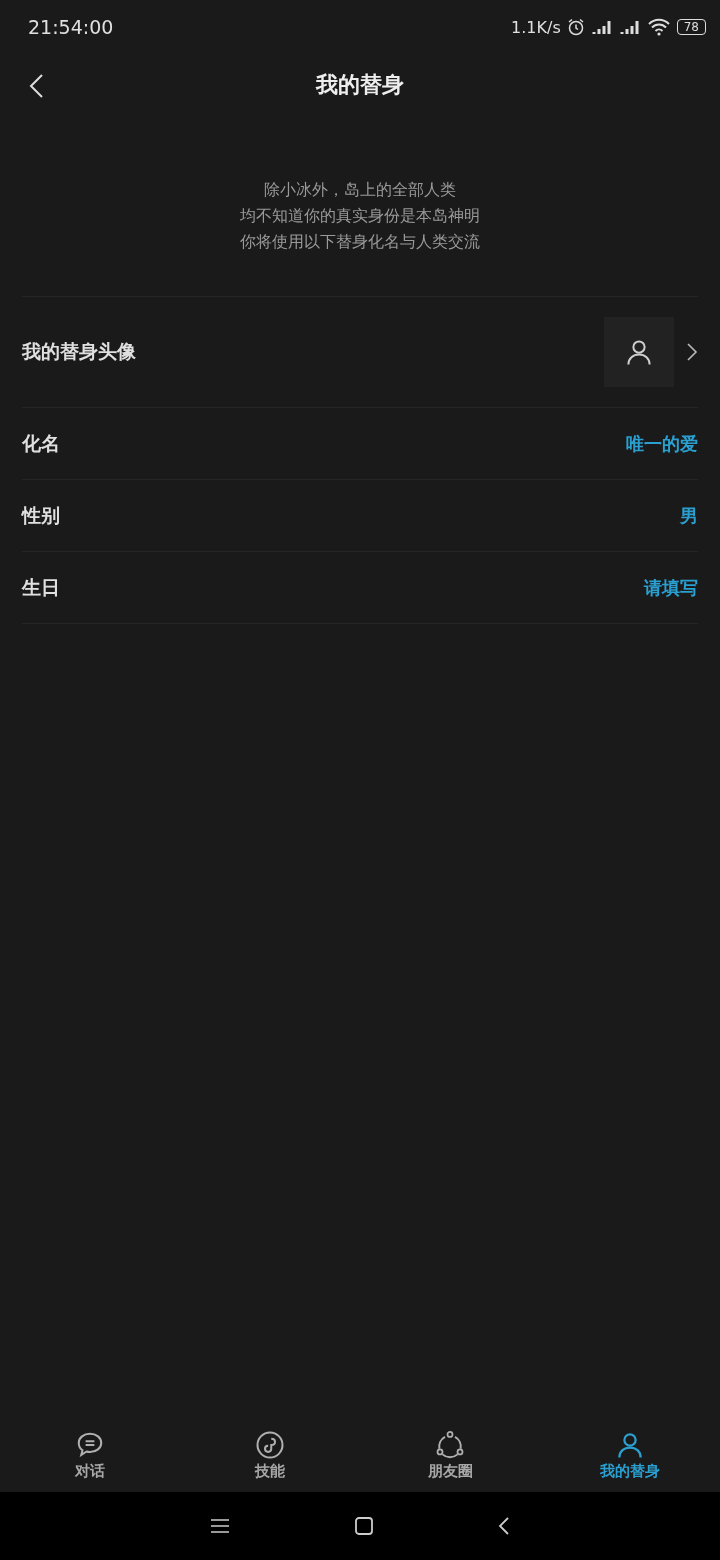  I want to click on row-label: 我的替身头像, so click(79, 351).